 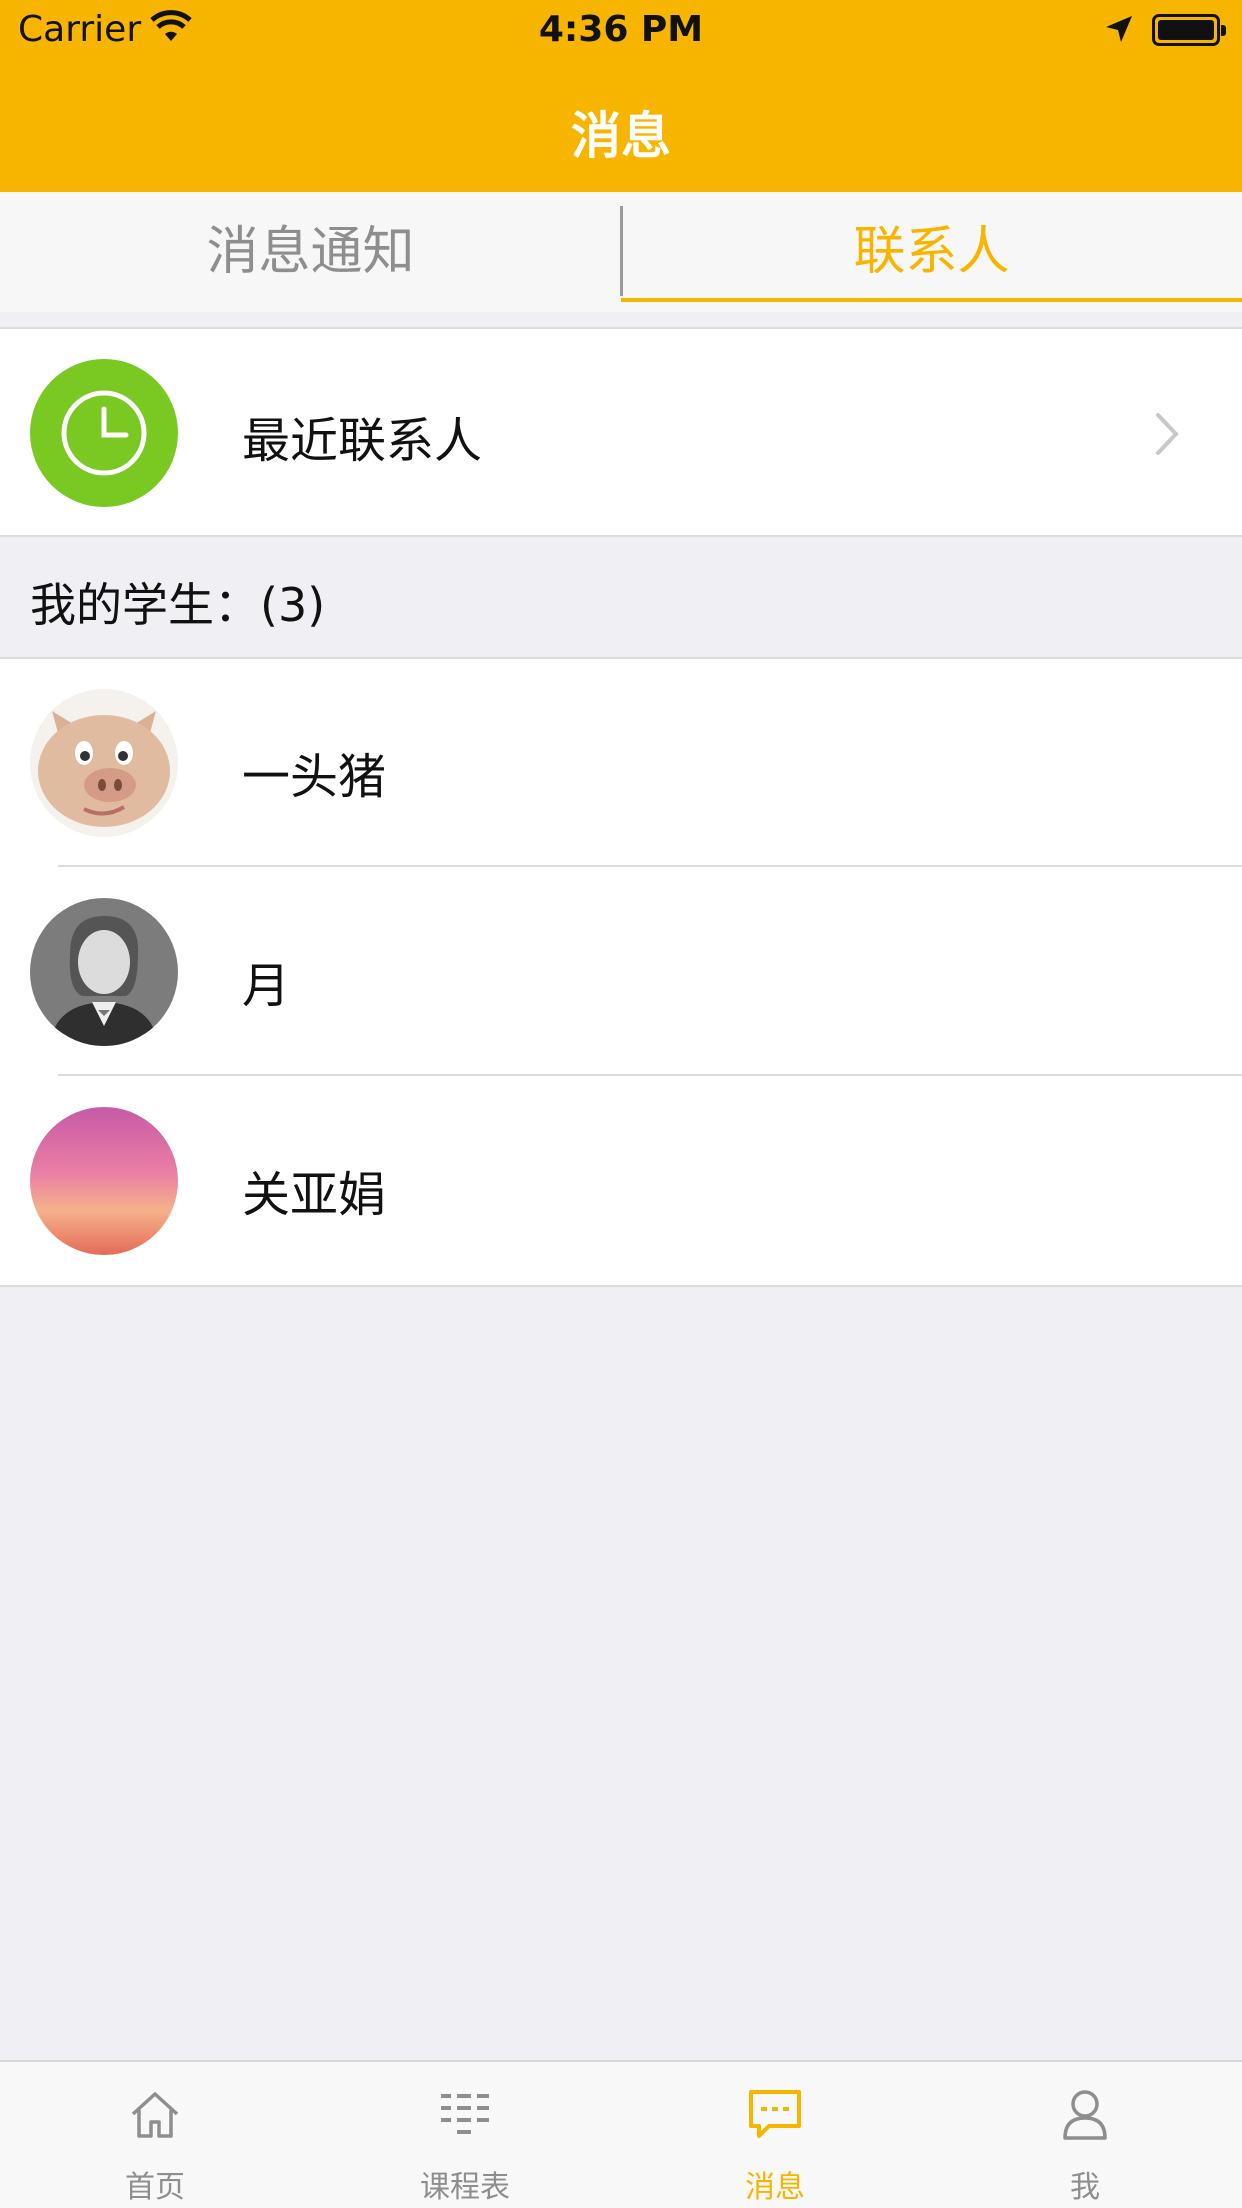 What do you see at coordinates (775, 2187) in the screenshot?
I see `tab-messages-label: 消息` at bounding box center [775, 2187].